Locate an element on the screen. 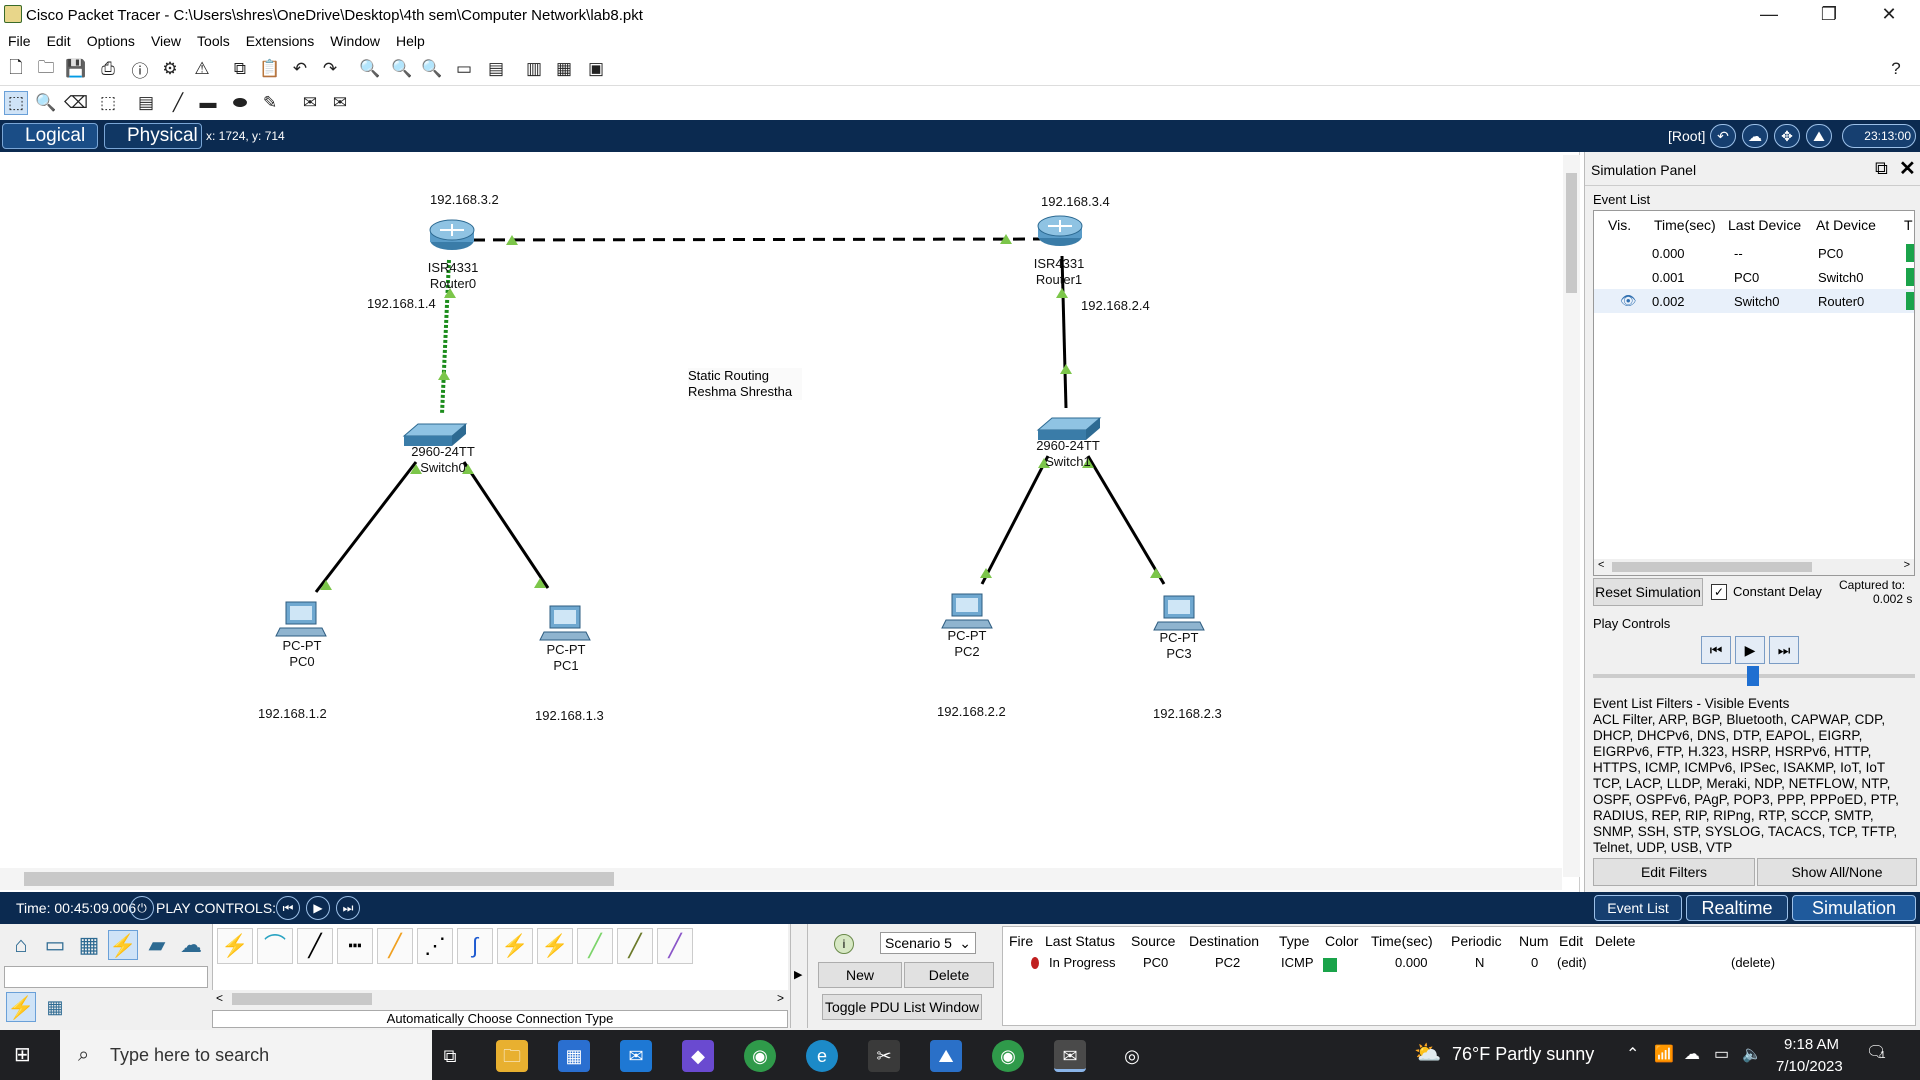 The width and height of the screenshot is (1920, 1080). snipping-tool-icon: ✂ is located at coordinates (884, 1056).